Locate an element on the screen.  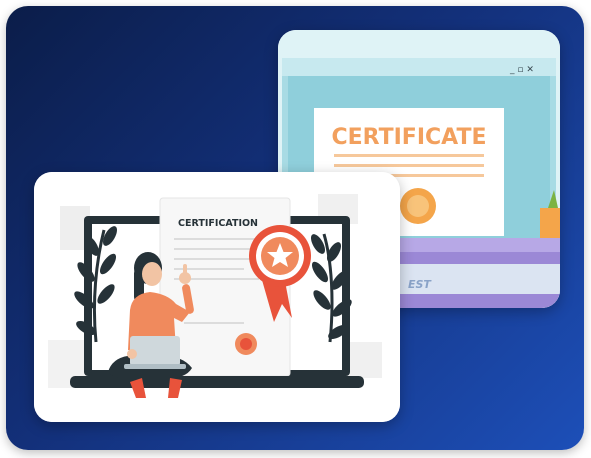
certificate-heading: CERTIFICATE is located at coordinates (408, 137).